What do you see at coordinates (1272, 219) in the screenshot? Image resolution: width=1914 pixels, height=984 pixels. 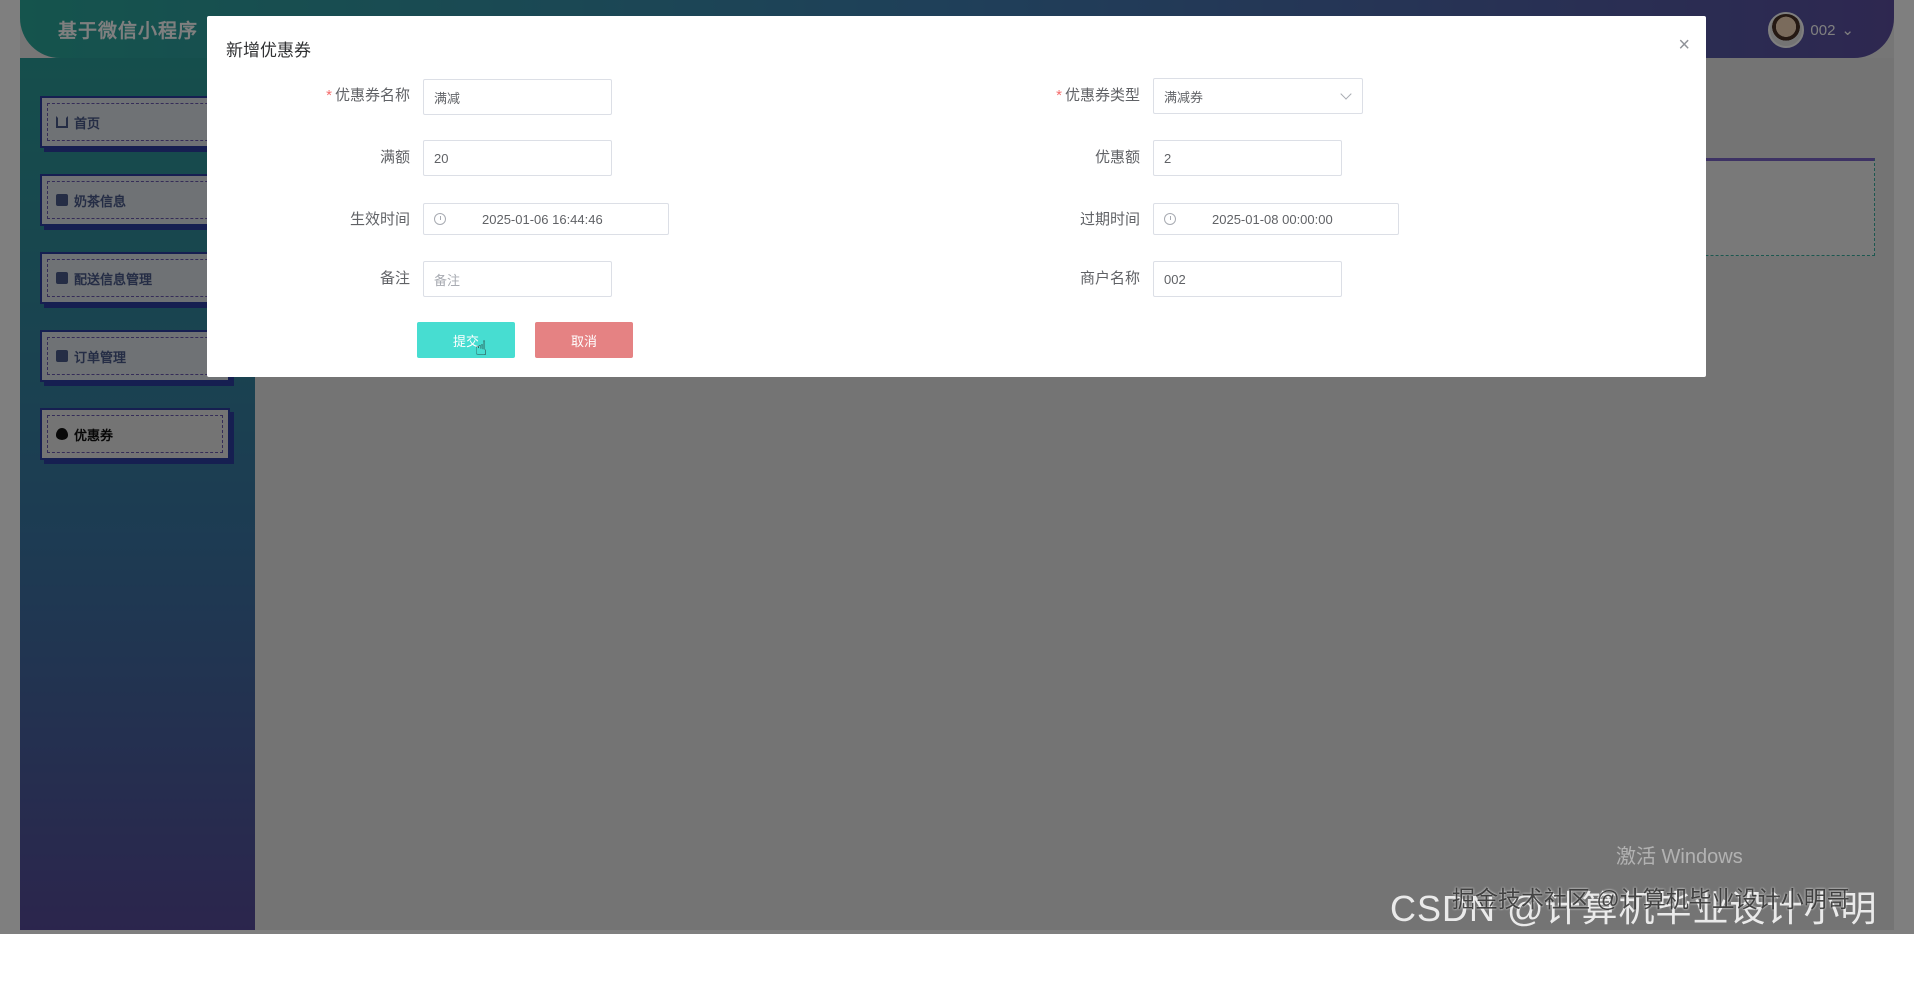 I see `expire-time-value: 2025-01-08 00:00:00` at bounding box center [1272, 219].